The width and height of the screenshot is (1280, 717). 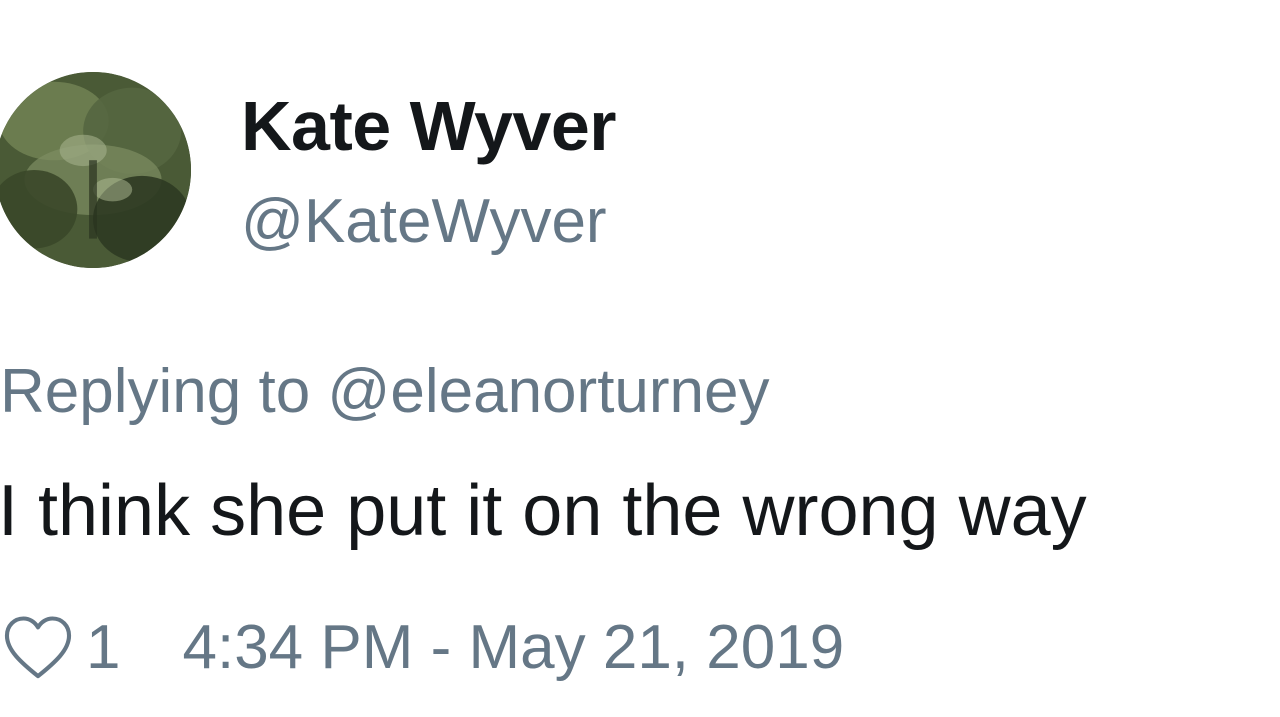 I want to click on author-handle: @KateWyver, so click(x=424, y=221).